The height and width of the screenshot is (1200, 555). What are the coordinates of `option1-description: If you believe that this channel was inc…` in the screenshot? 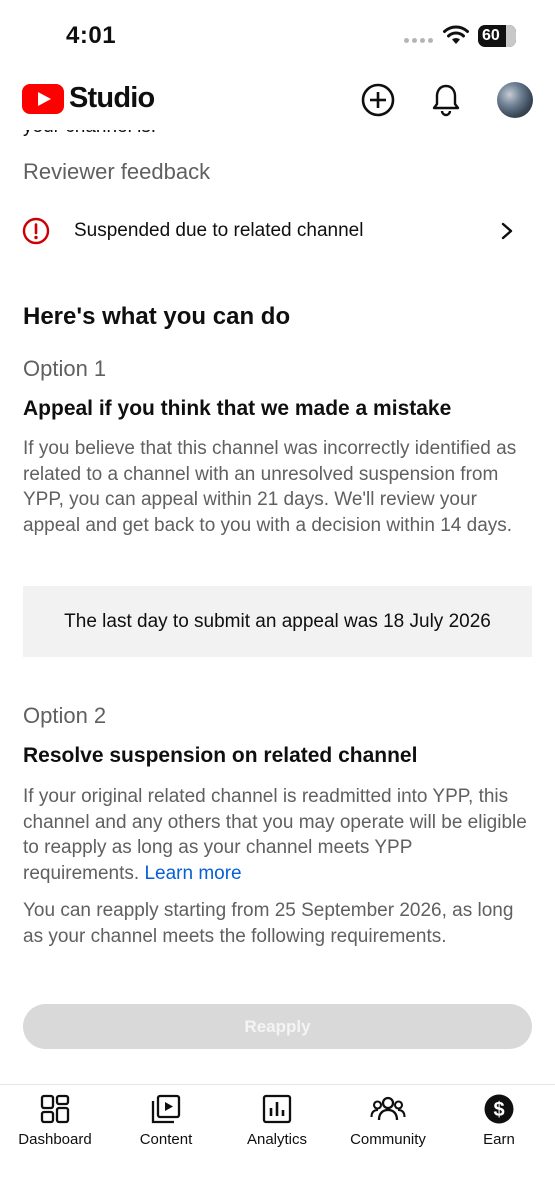 It's located at (270, 487).